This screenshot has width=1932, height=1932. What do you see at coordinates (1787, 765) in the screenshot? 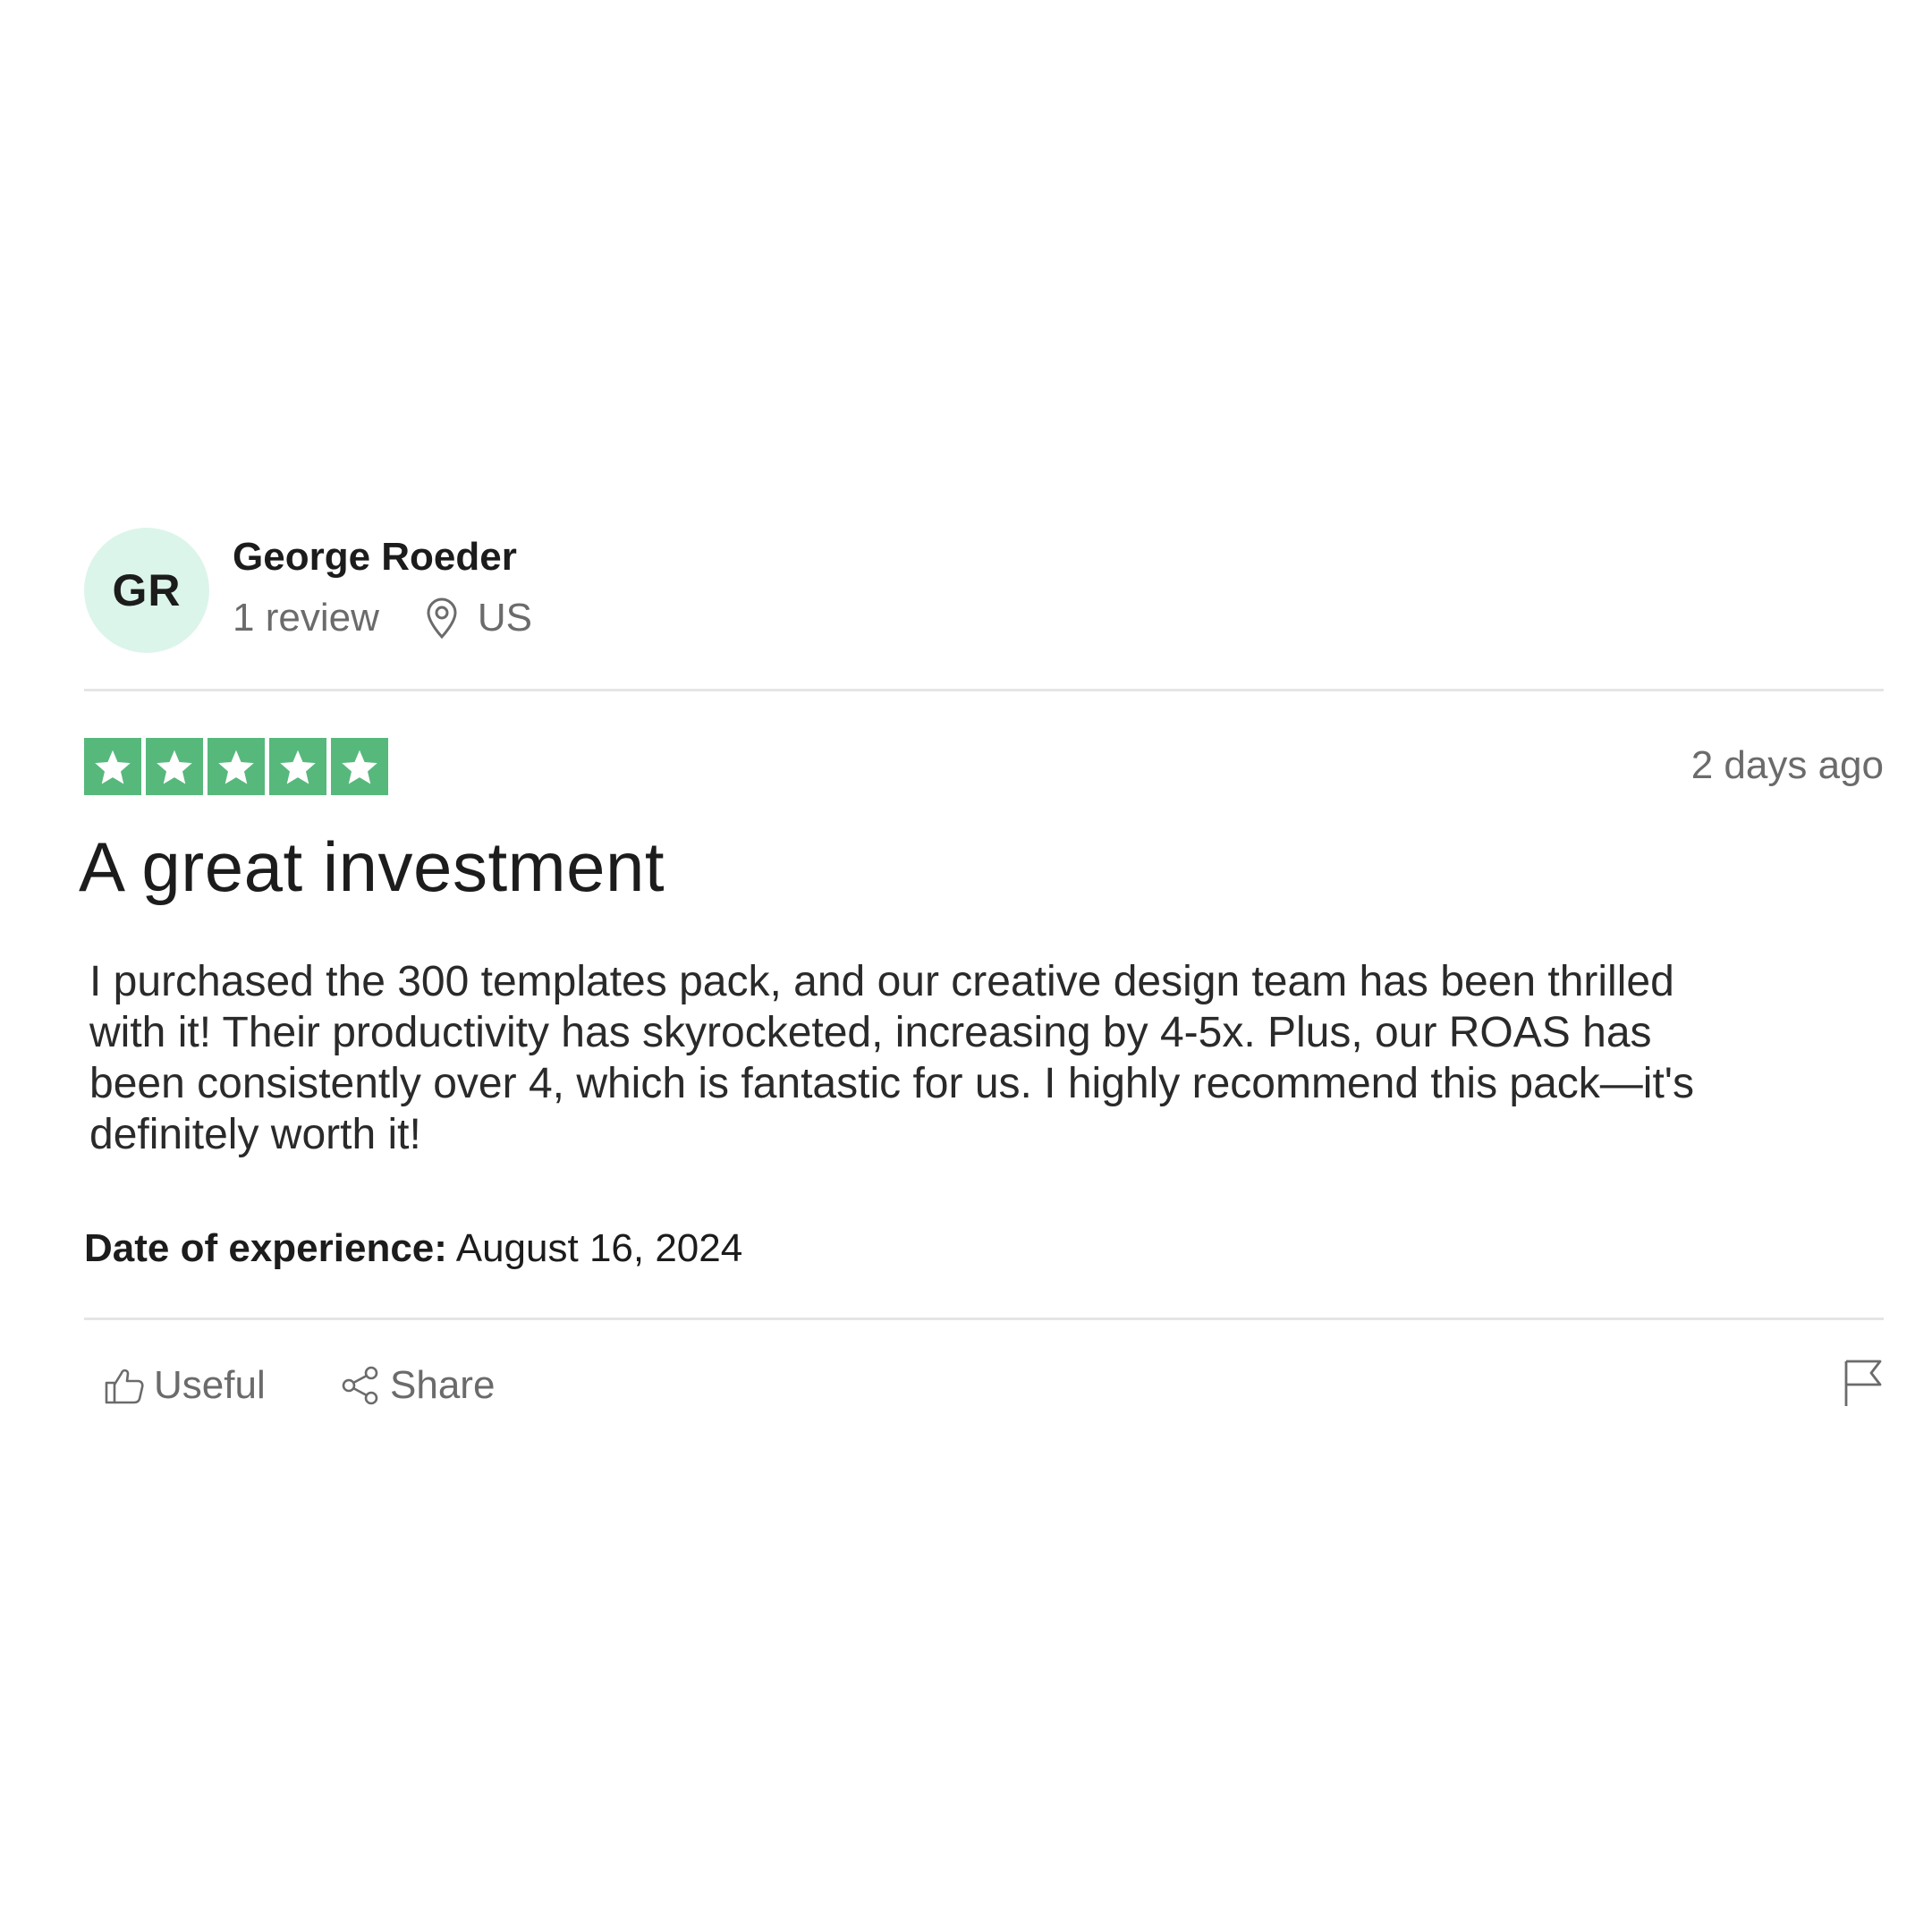
I see `review-date: 2 days ago` at bounding box center [1787, 765].